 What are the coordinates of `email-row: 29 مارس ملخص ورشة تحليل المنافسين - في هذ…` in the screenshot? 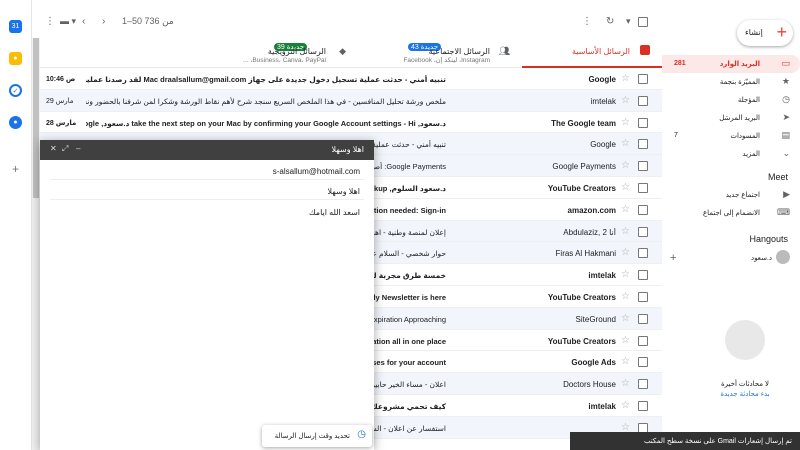 It's located at (351, 100).